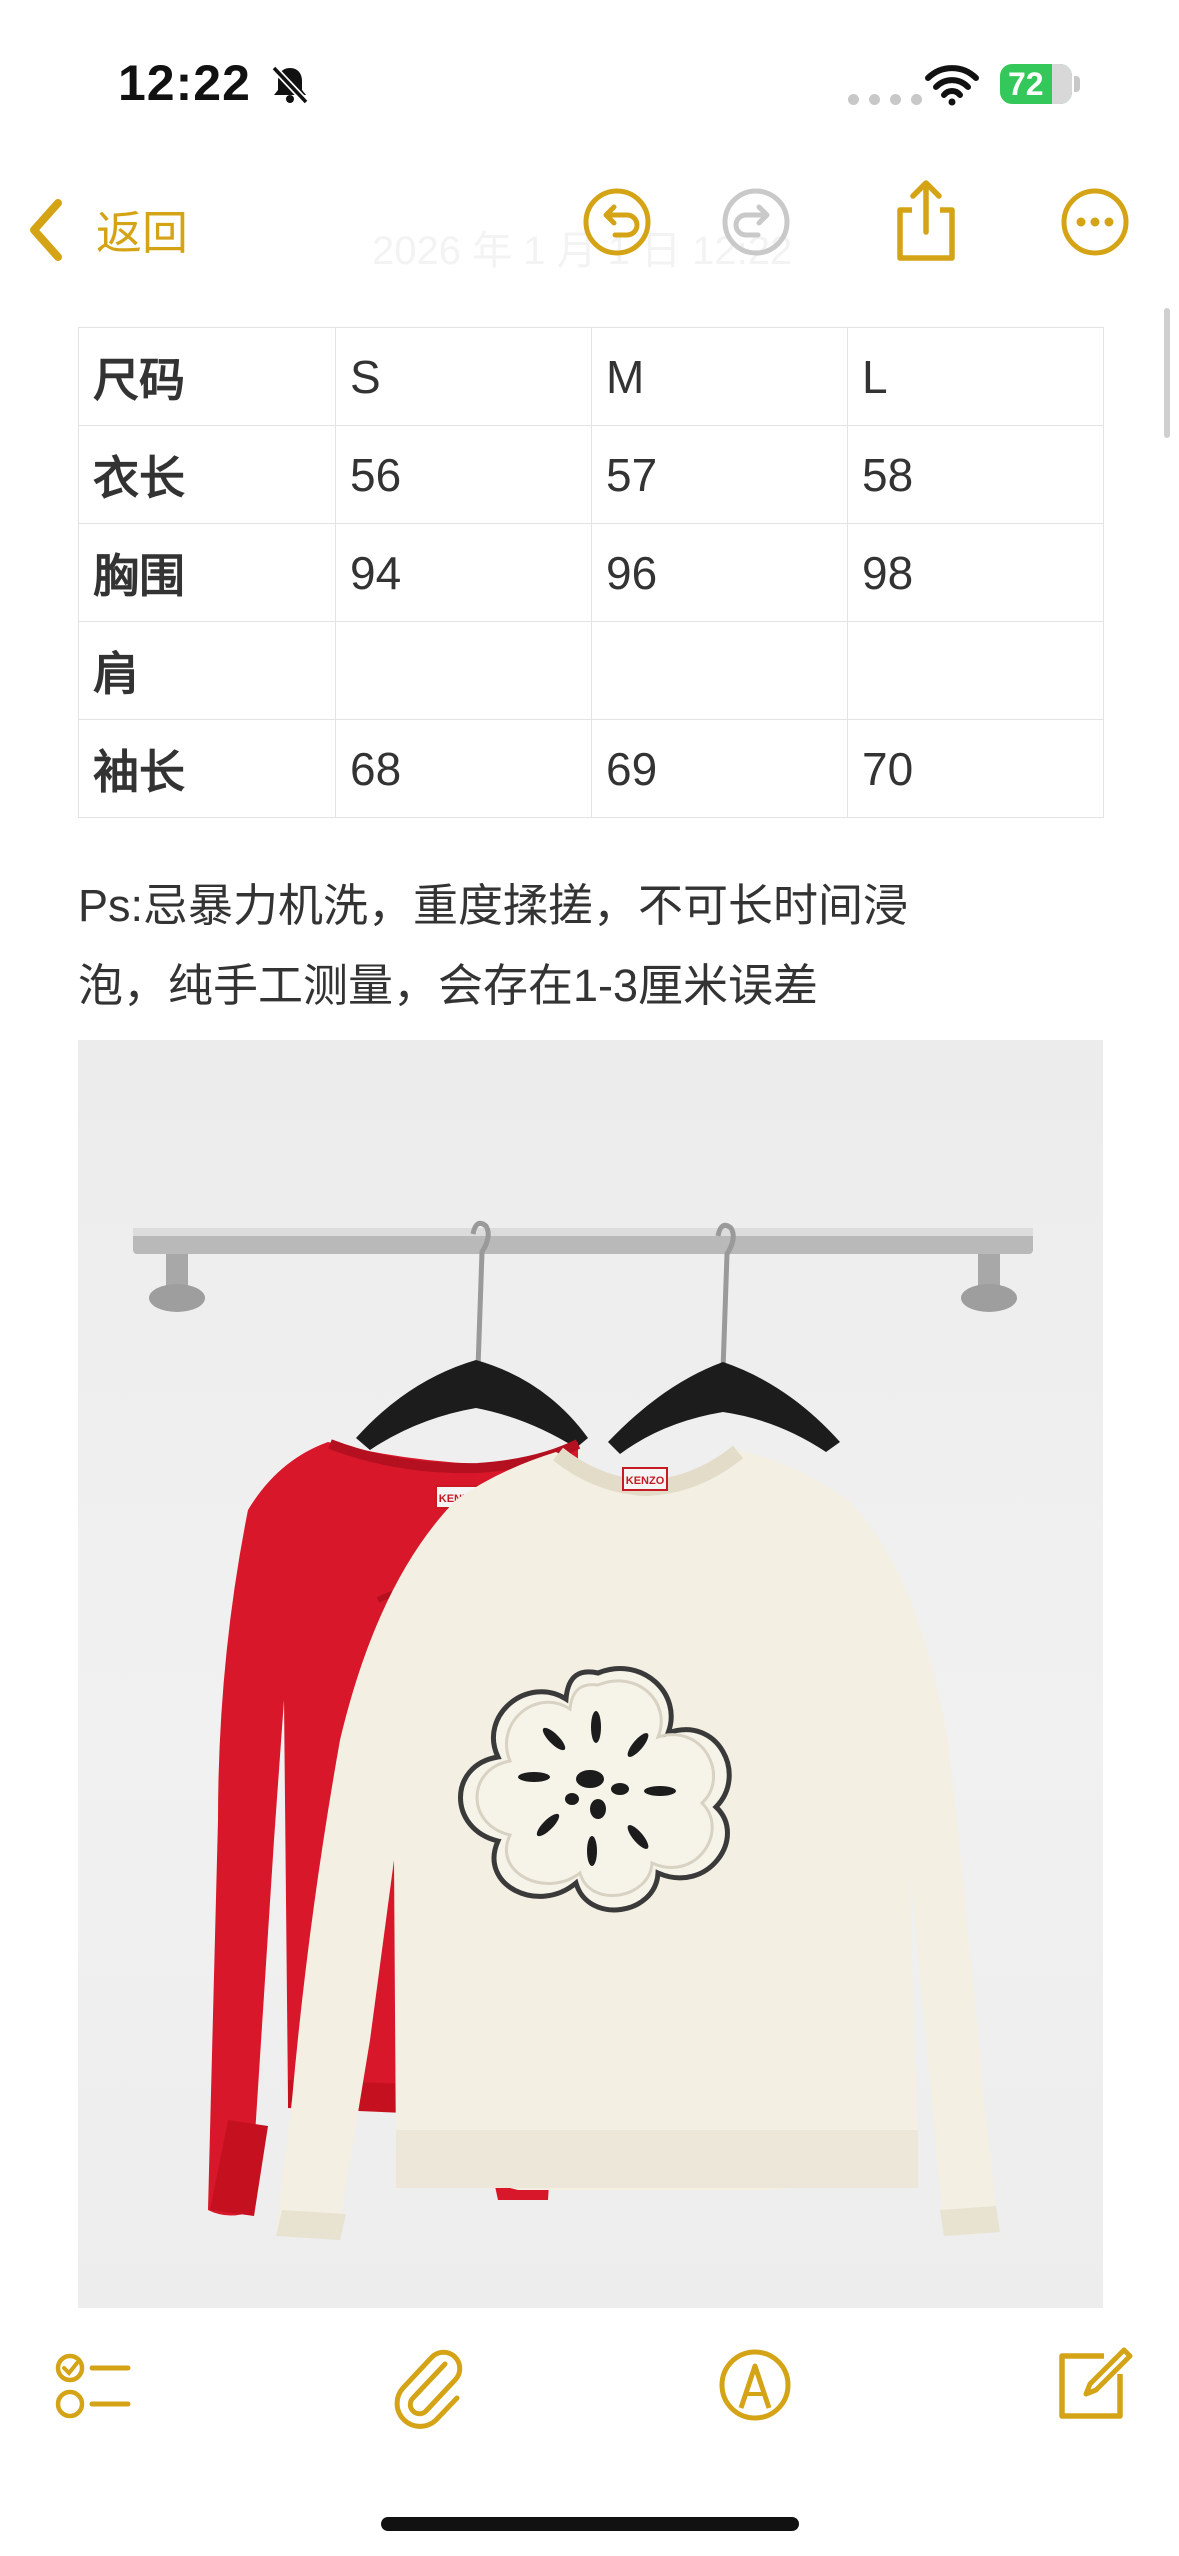 The width and height of the screenshot is (1179, 2556). Describe the element at coordinates (463, 768) in the screenshot. I see `table-cell: 68` at that location.